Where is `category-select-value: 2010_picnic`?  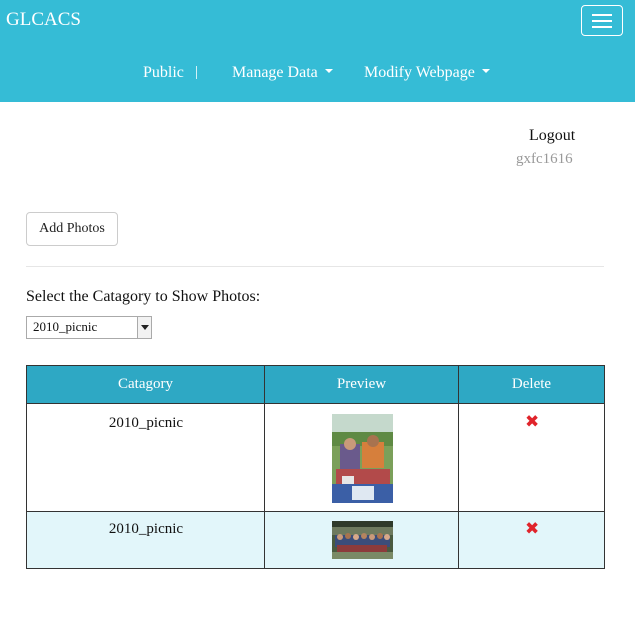 category-select-value: 2010_picnic is located at coordinates (65, 326).